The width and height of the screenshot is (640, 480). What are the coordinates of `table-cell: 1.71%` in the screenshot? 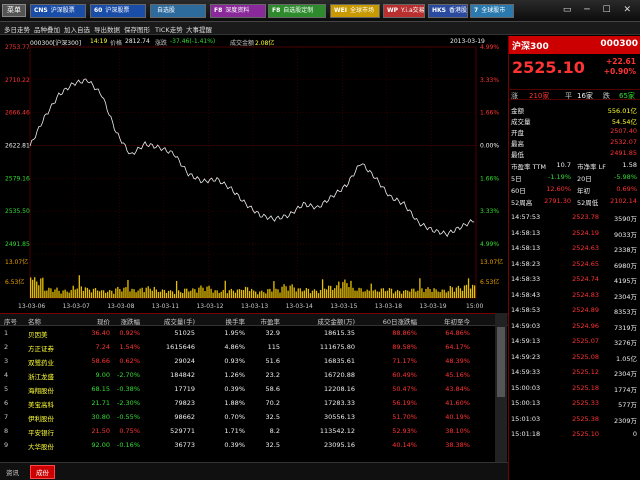 It's located at (234, 431).